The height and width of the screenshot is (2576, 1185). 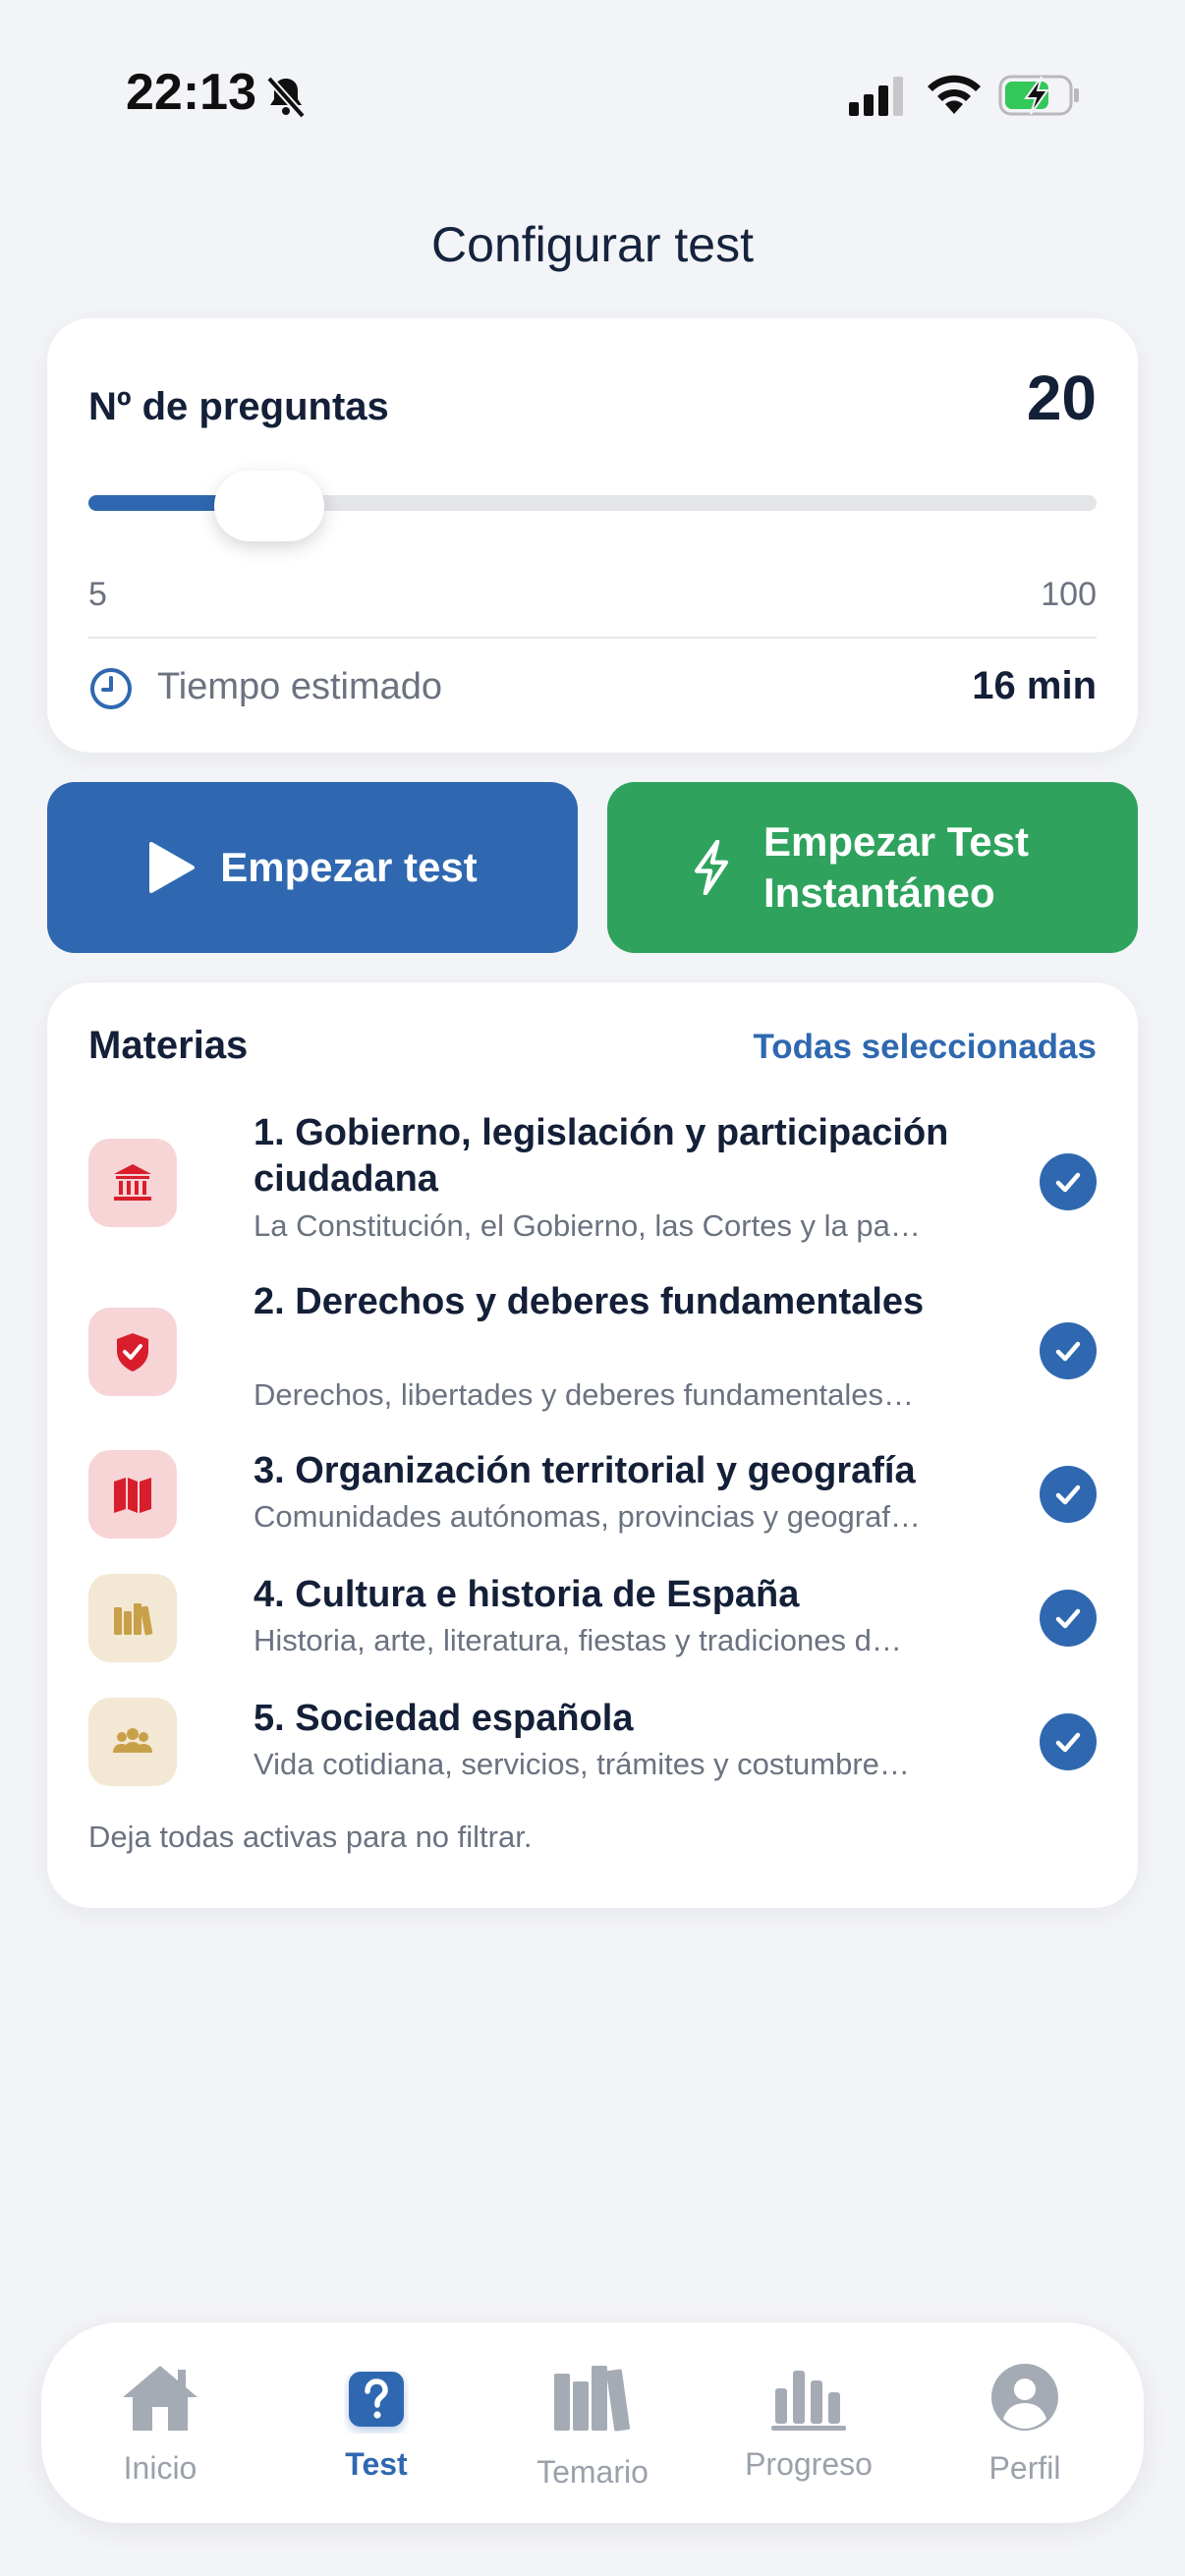 I want to click on tab-label: Progreso, so click(x=809, y=2464).